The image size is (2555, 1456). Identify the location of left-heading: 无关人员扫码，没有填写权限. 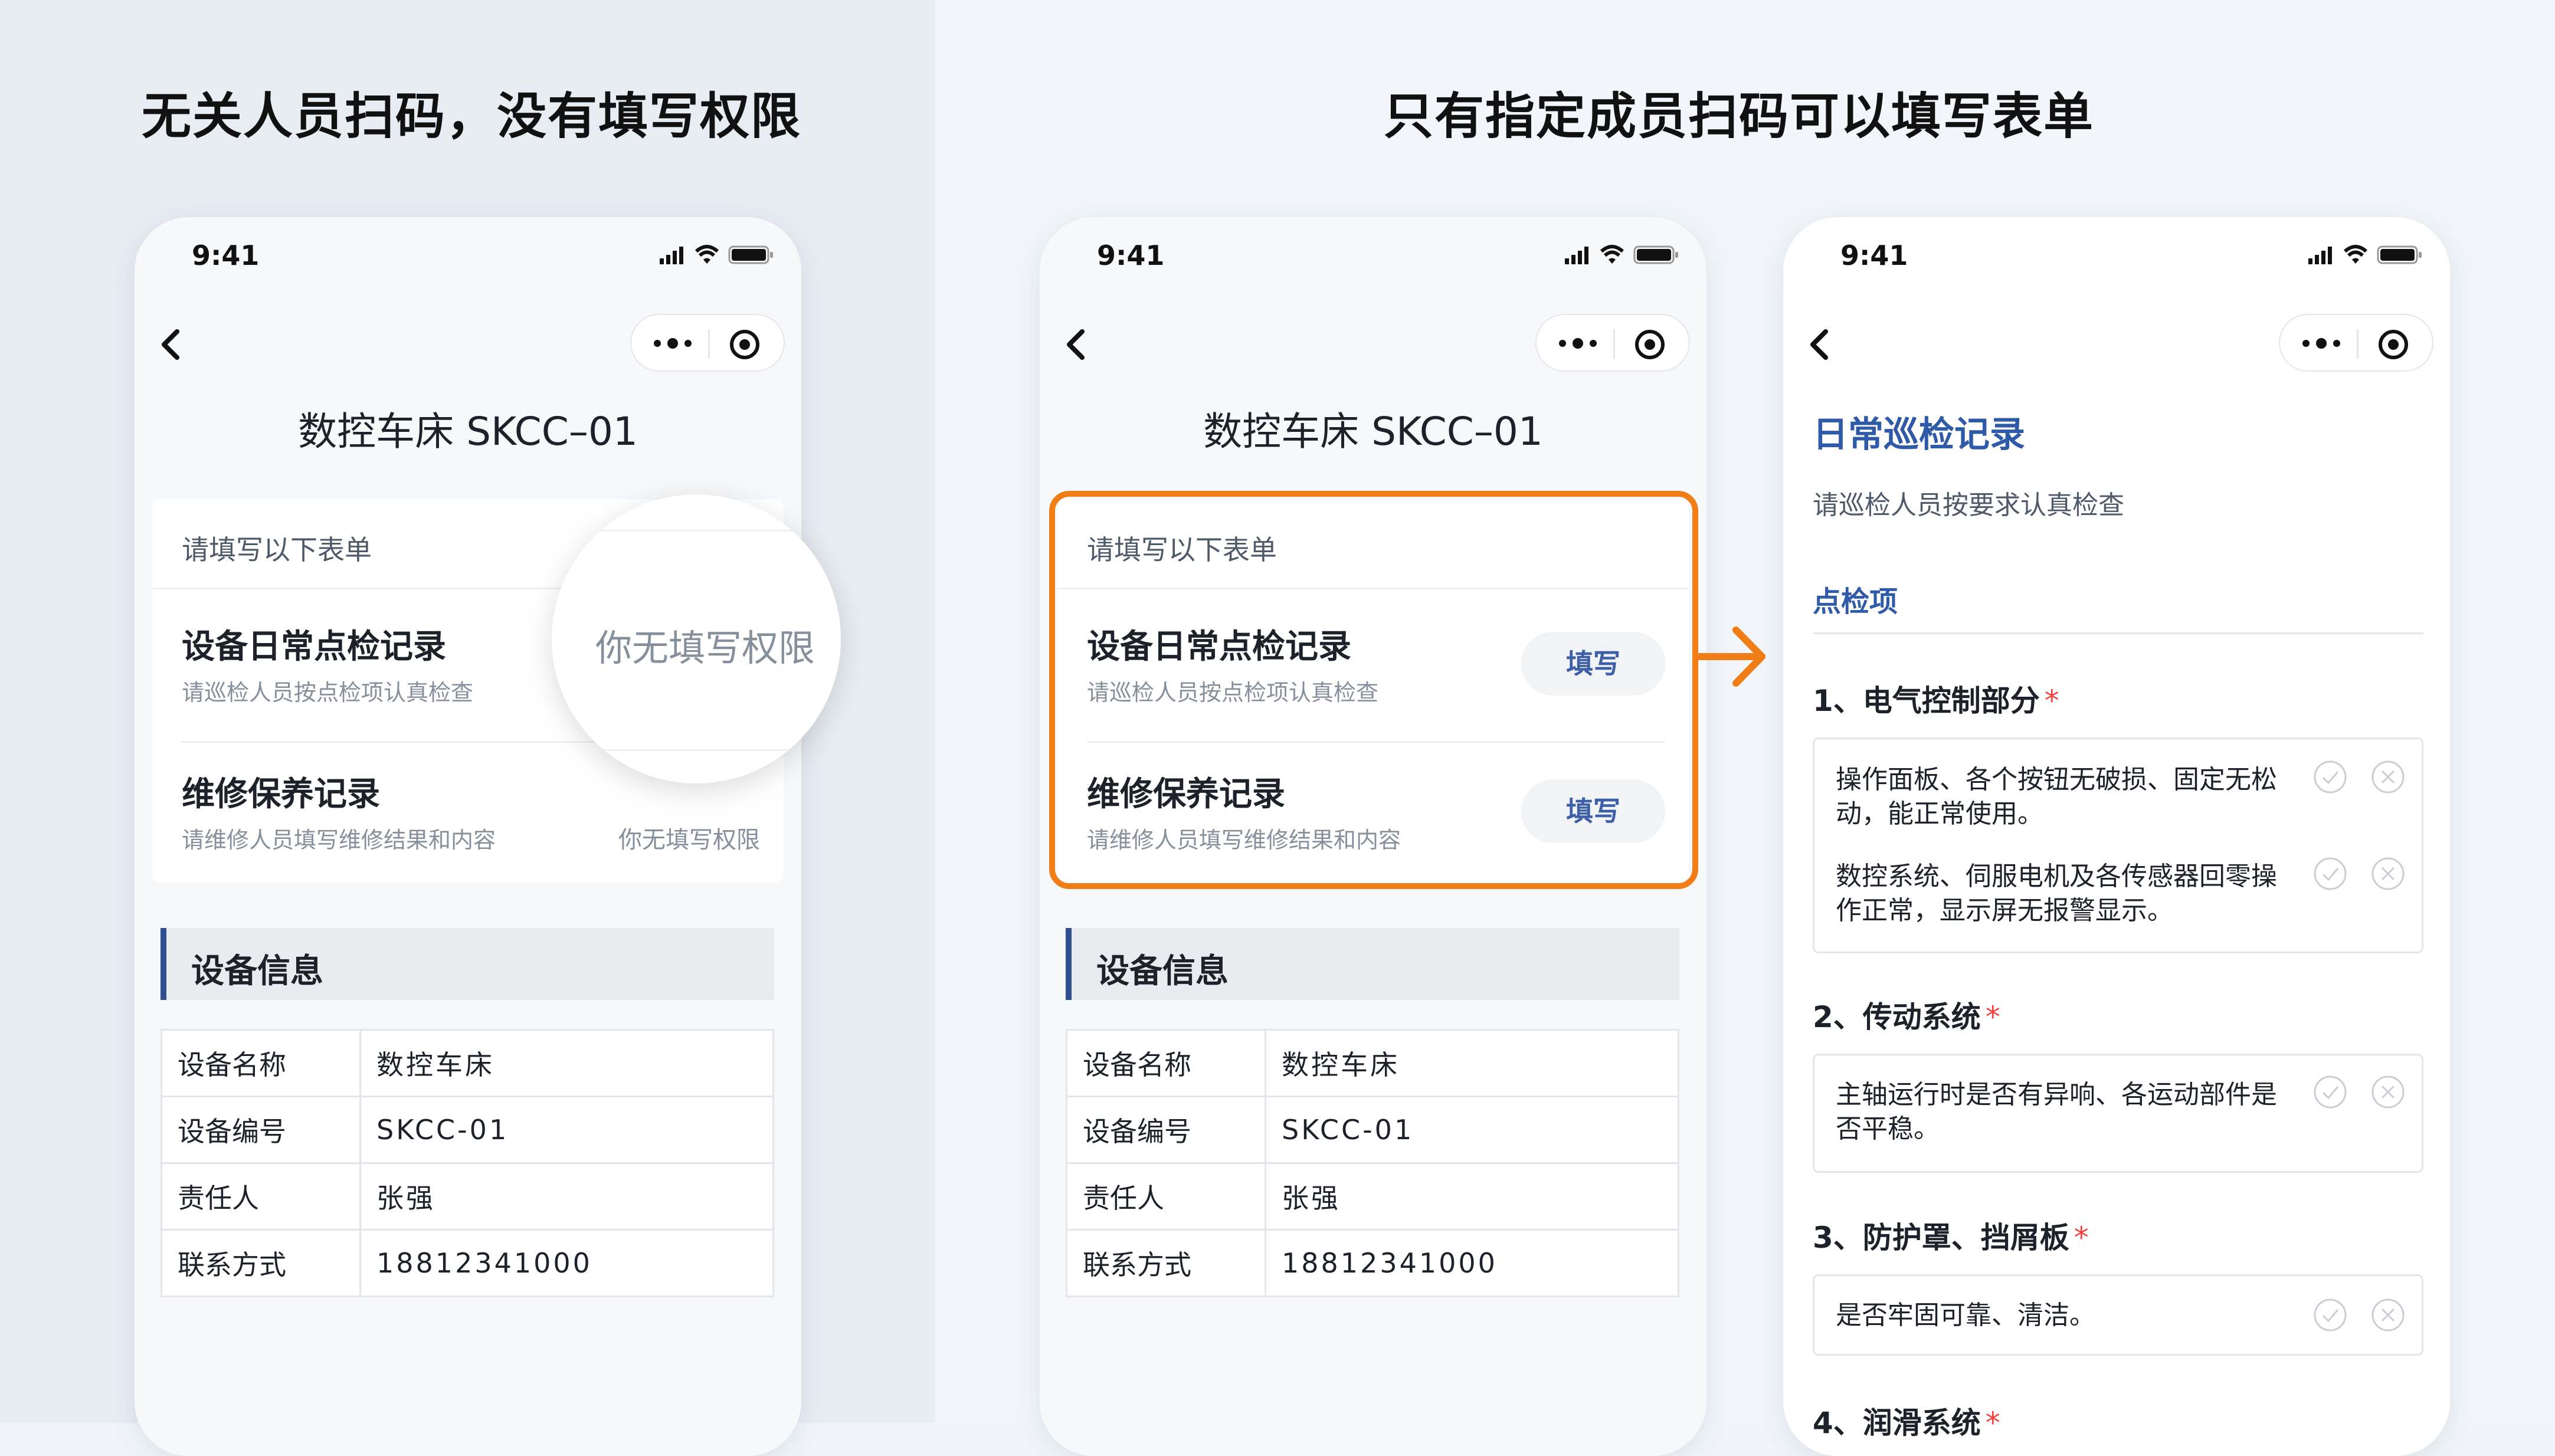
(472, 116).